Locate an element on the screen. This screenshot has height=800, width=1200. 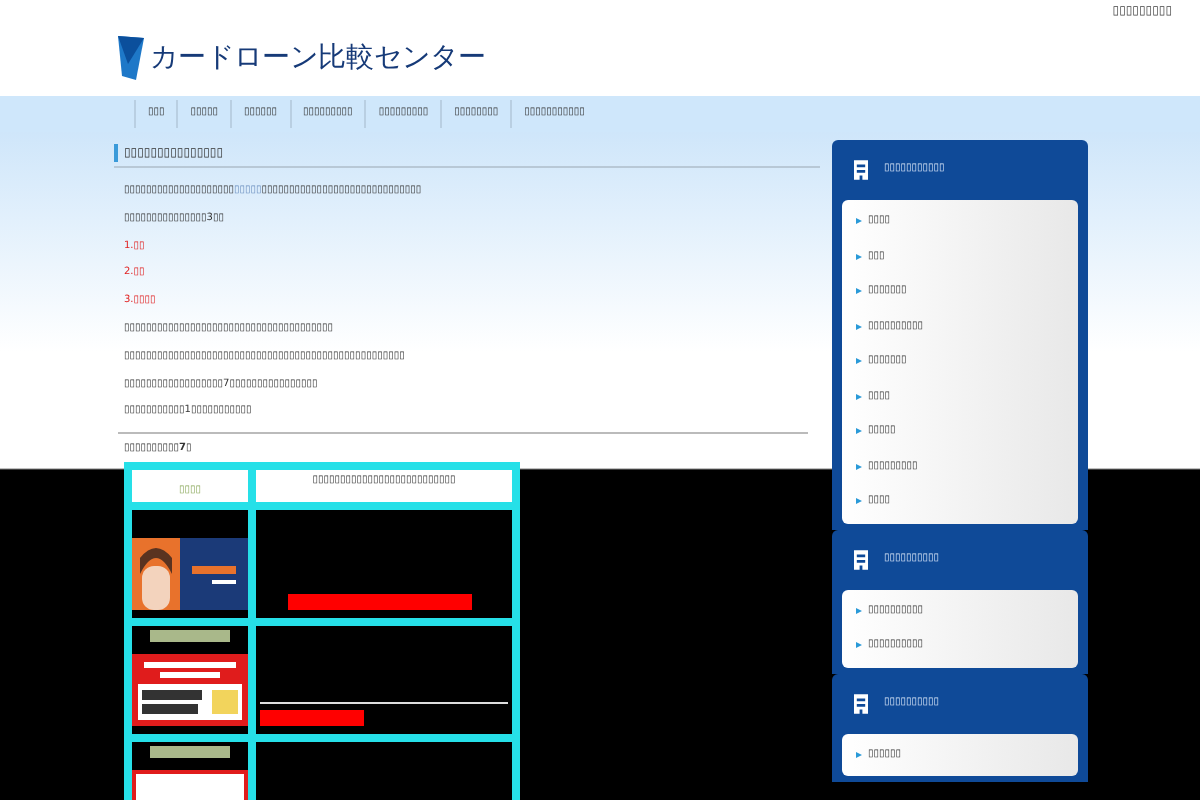
site-logo: カードローン比較センター is located at coordinates (318, 58).